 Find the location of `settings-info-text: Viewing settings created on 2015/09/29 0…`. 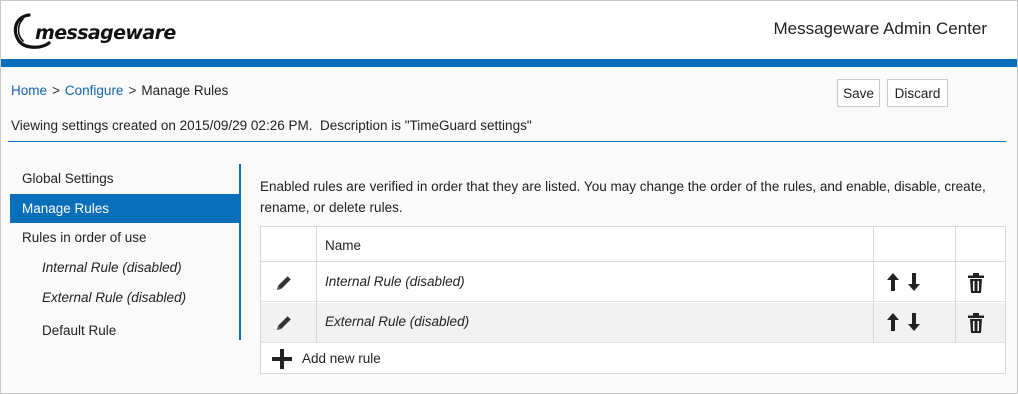

settings-info-text: Viewing settings created on 2015/09/29 0… is located at coordinates (271, 125).